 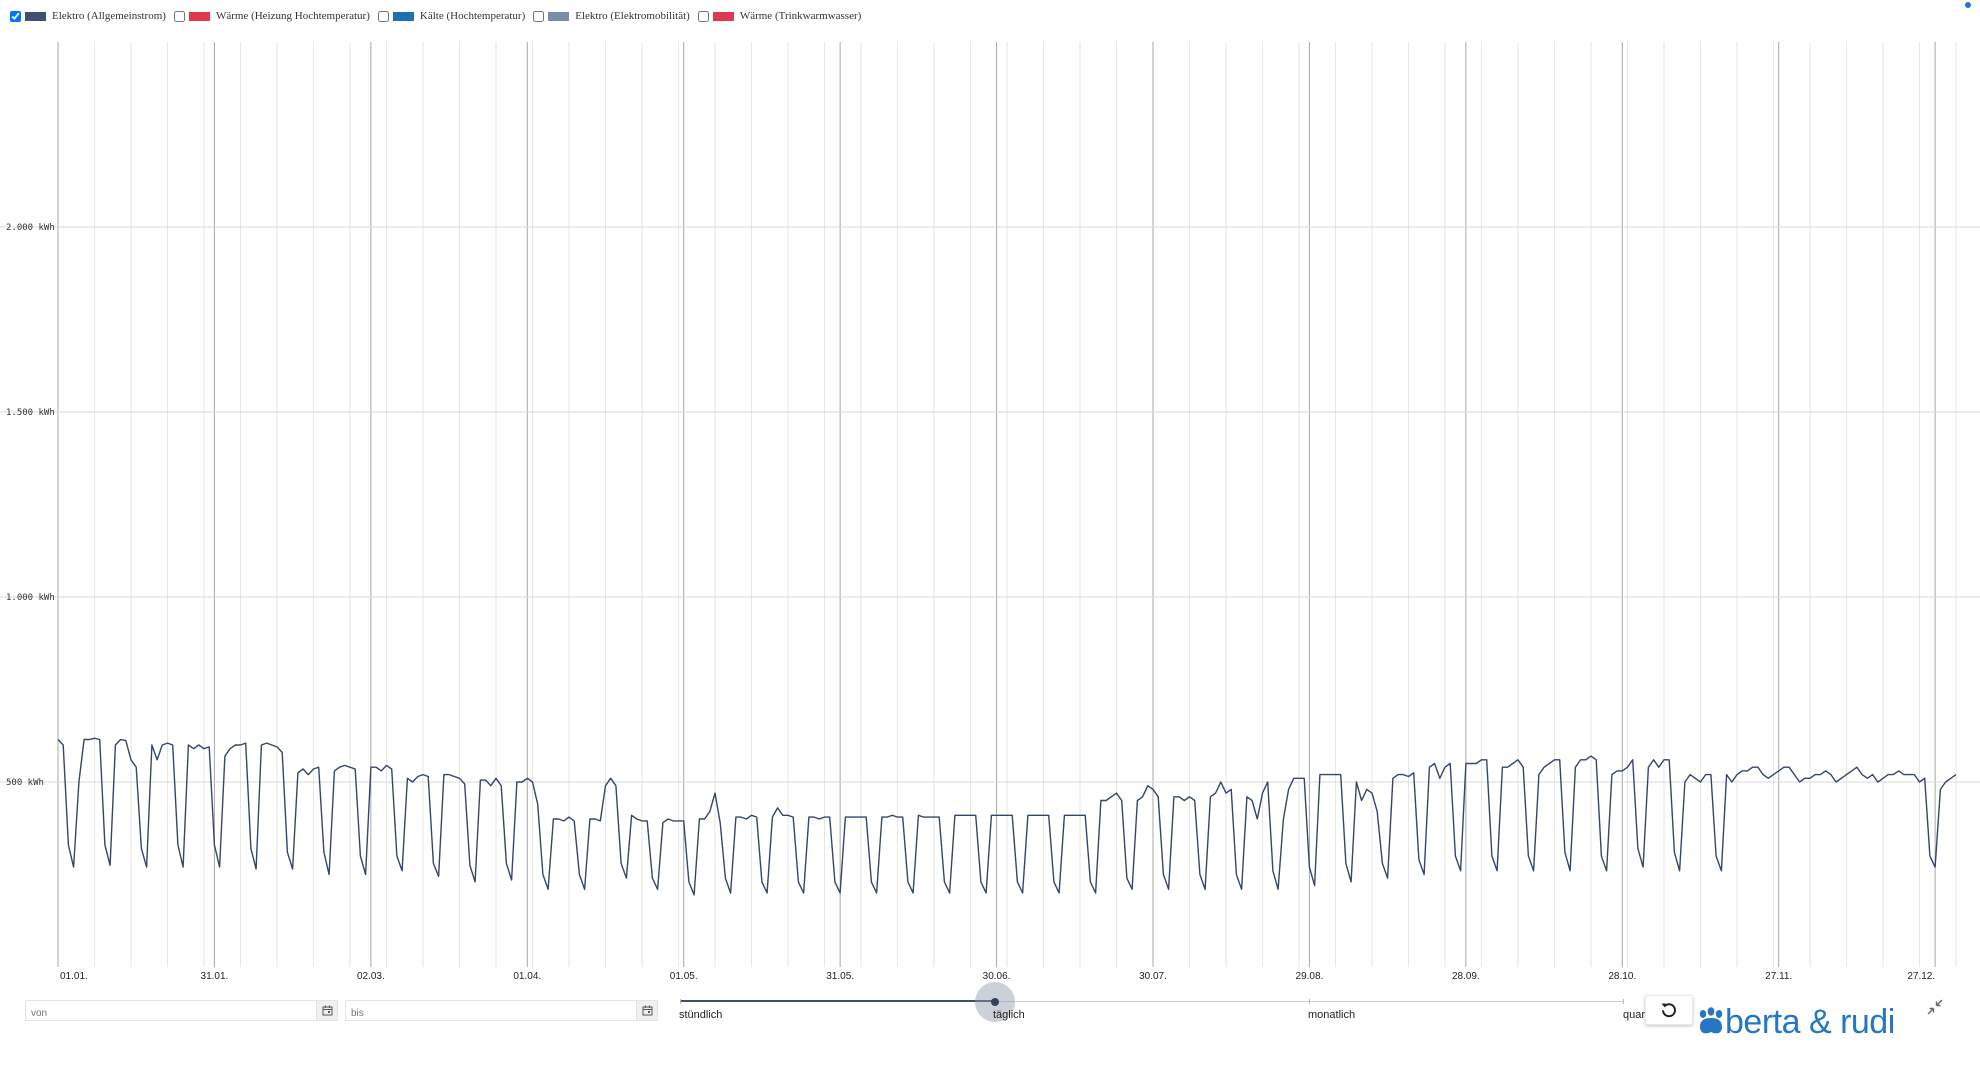 I want to click on legend-item-elektro-allgemeinstrom: Elektro (Allgemeinstrom), so click(x=88, y=16).